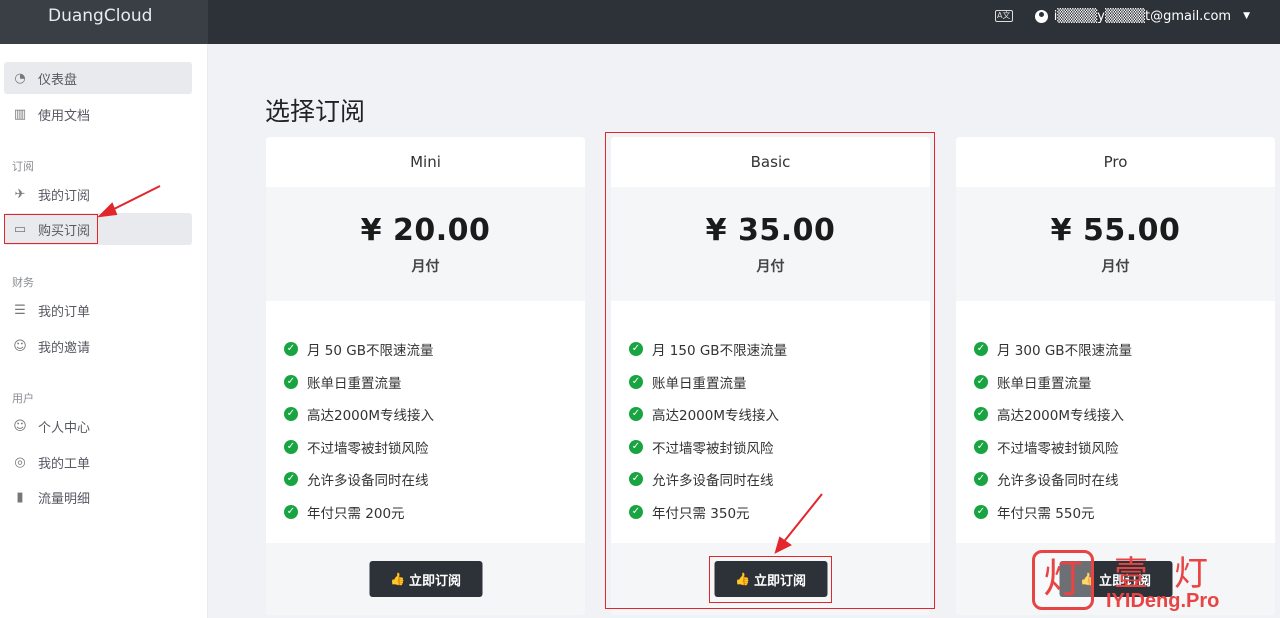  I want to click on sidebar-item-tickets: ◎ 我的工单, so click(98, 462).